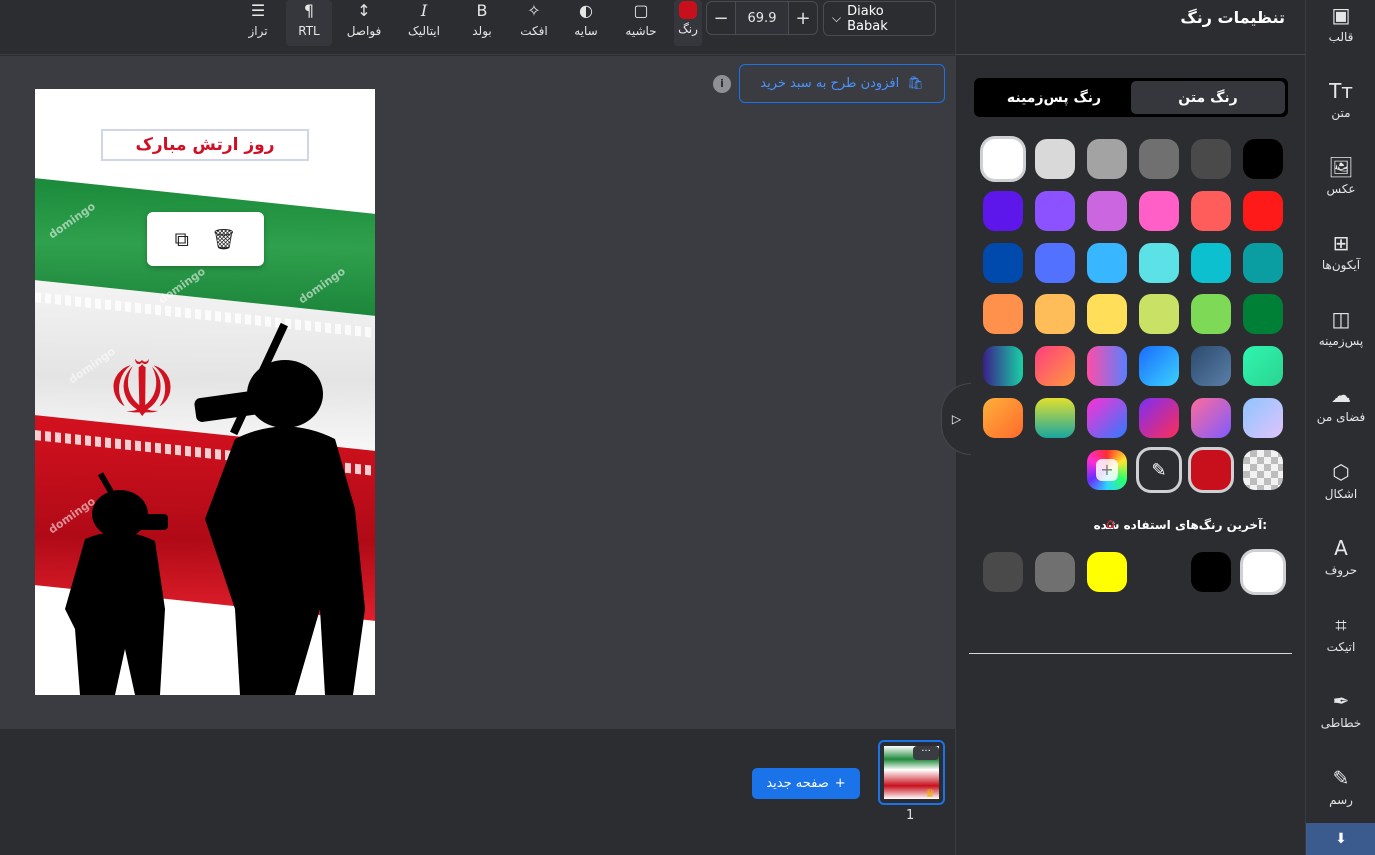 This screenshot has height=855, width=1375. What do you see at coordinates (879, 18) in the screenshot?
I see `font-select: ⌵ Diako Babak` at bounding box center [879, 18].